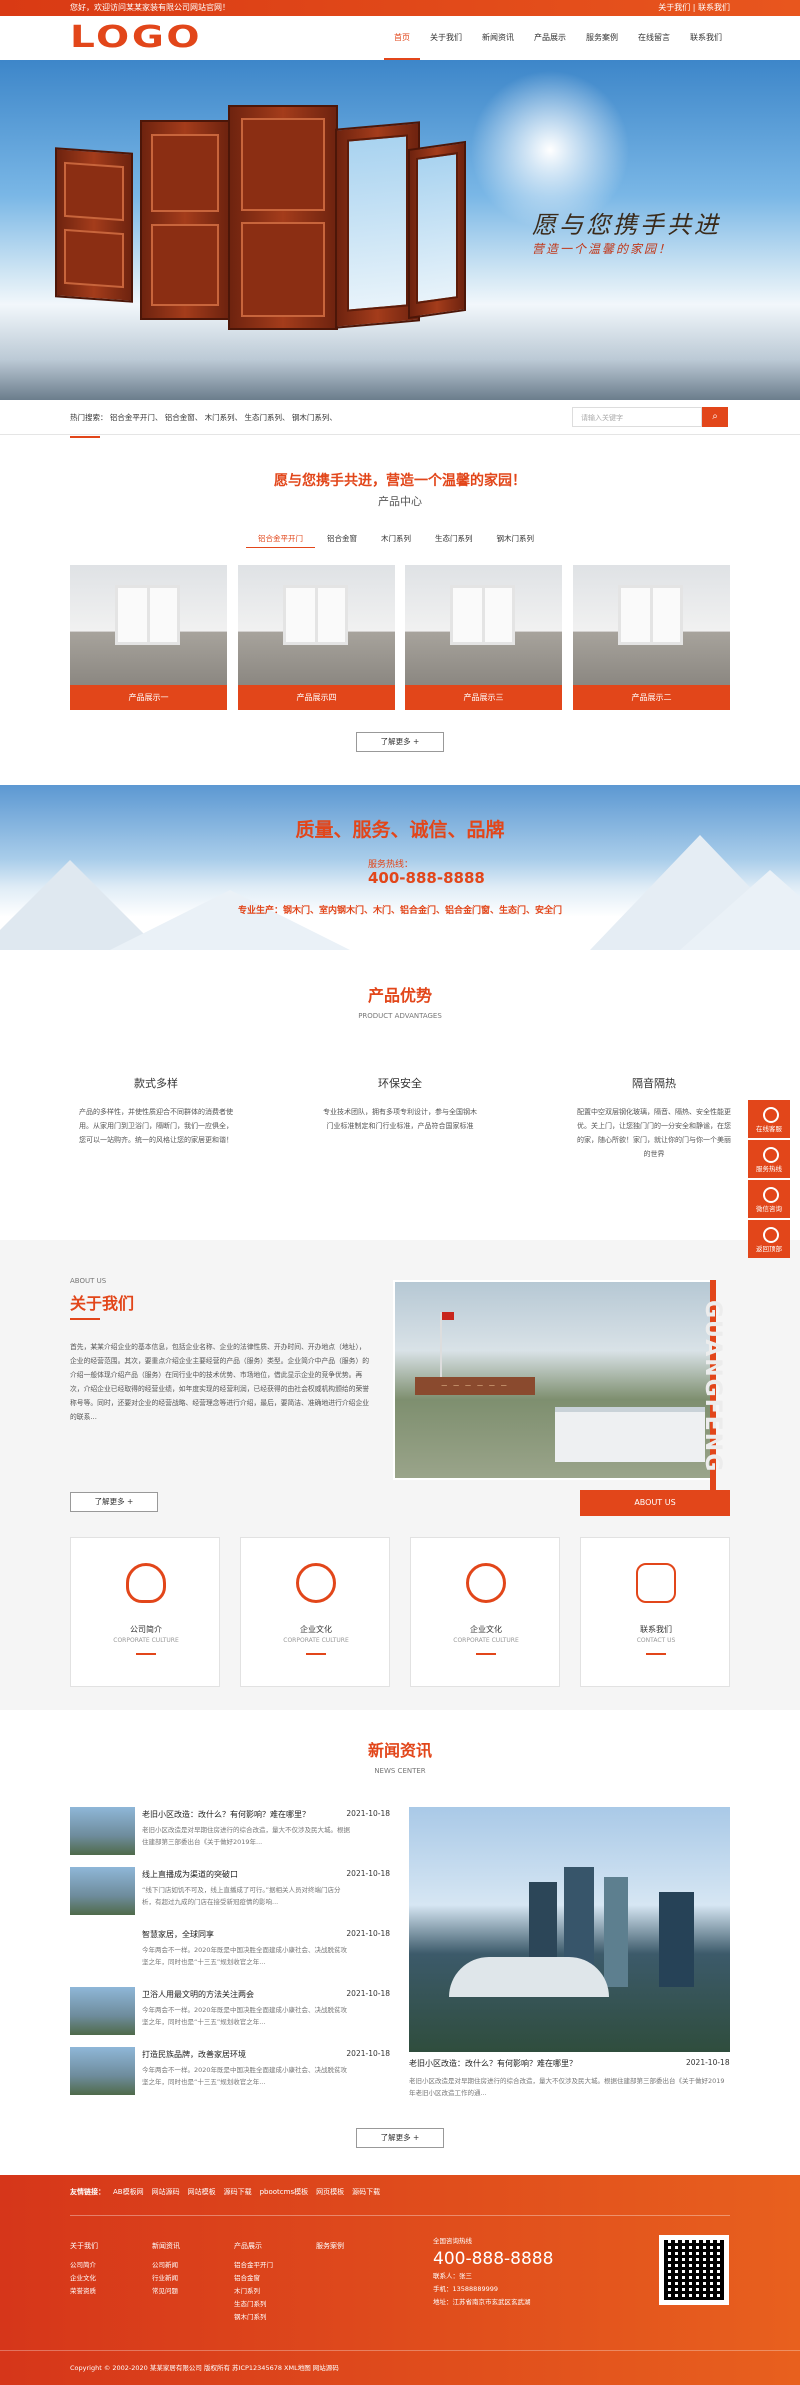 The width and height of the screenshot is (800, 2385). What do you see at coordinates (656, 1629) in the screenshot?
I see `card-title: 联系我们` at bounding box center [656, 1629].